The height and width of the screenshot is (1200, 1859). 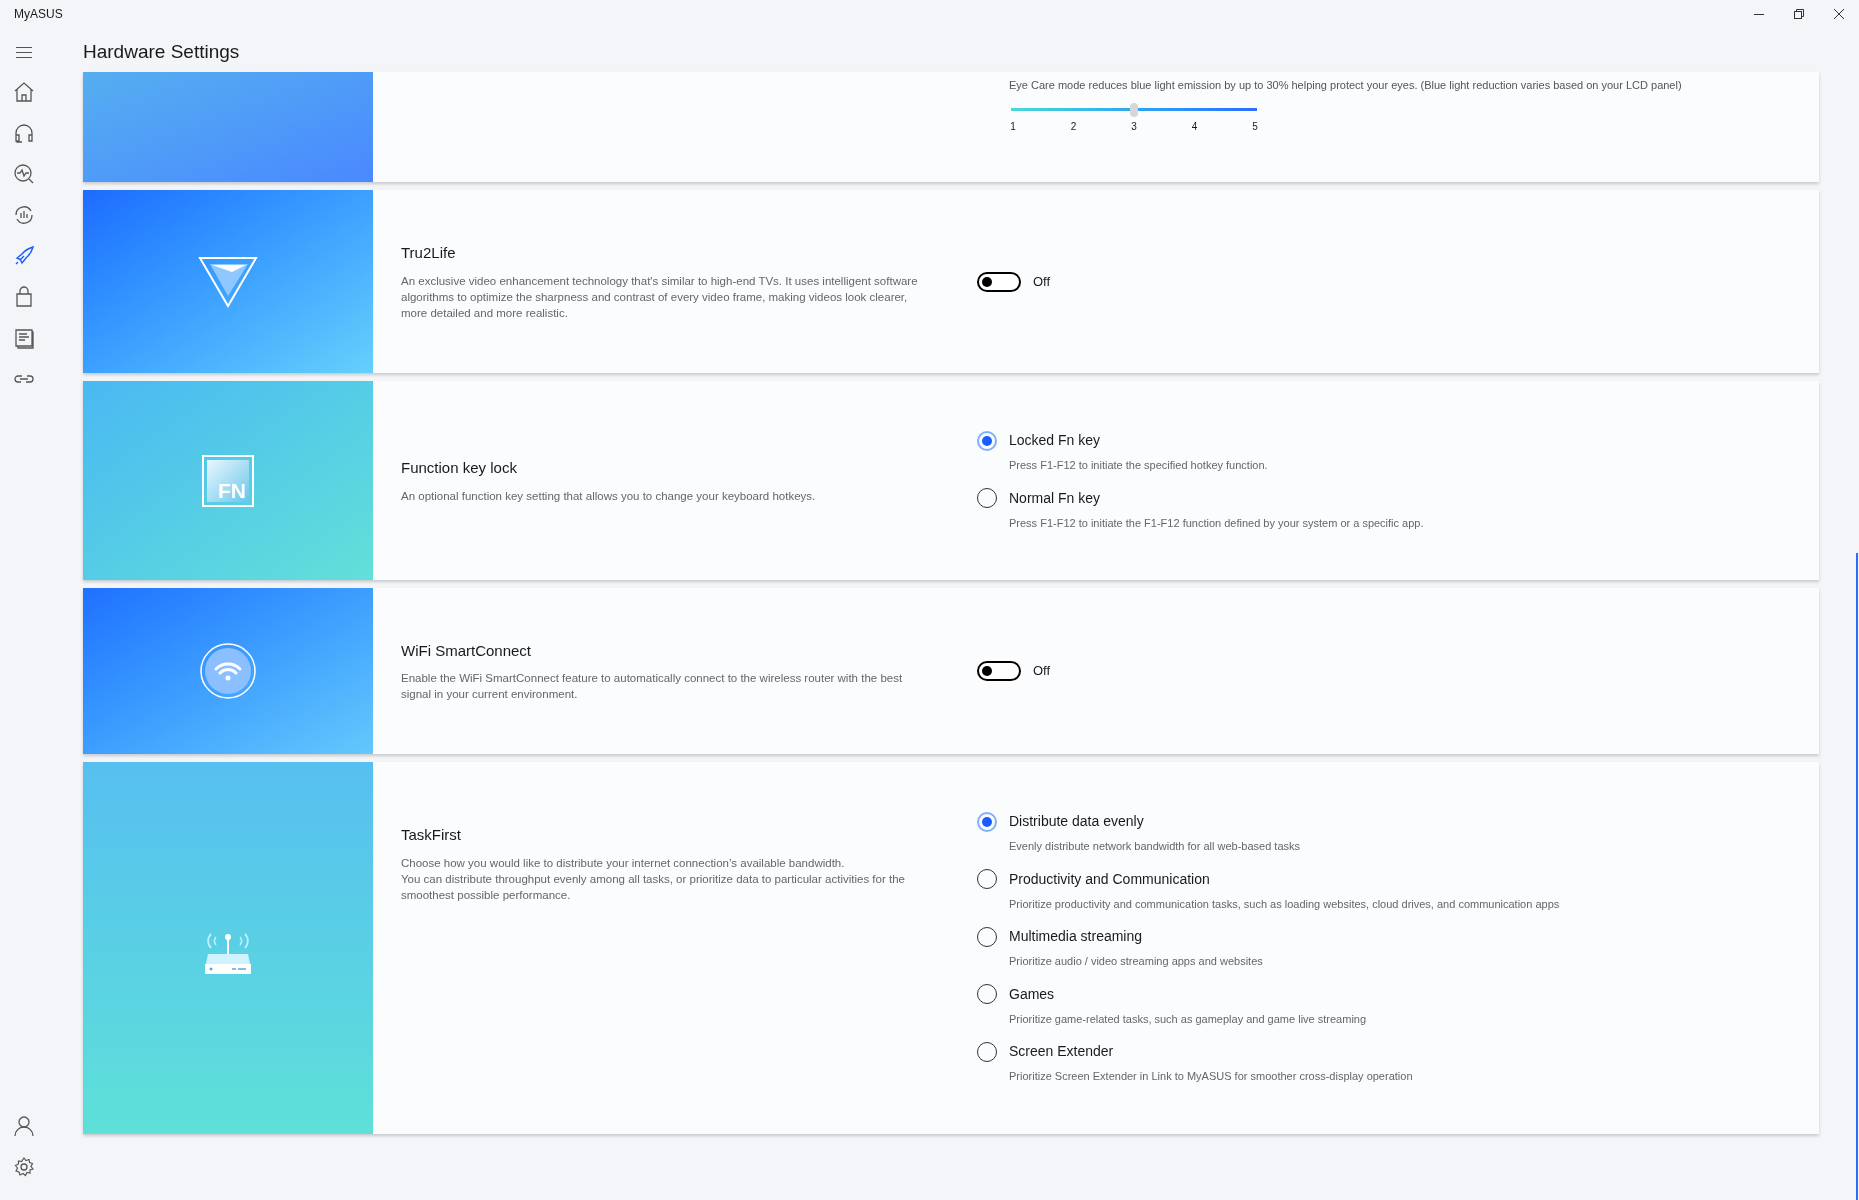 What do you see at coordinates (38, 14) in the screenshot?
I see `window-title: MyASUS` at bounding box center [38, 14].